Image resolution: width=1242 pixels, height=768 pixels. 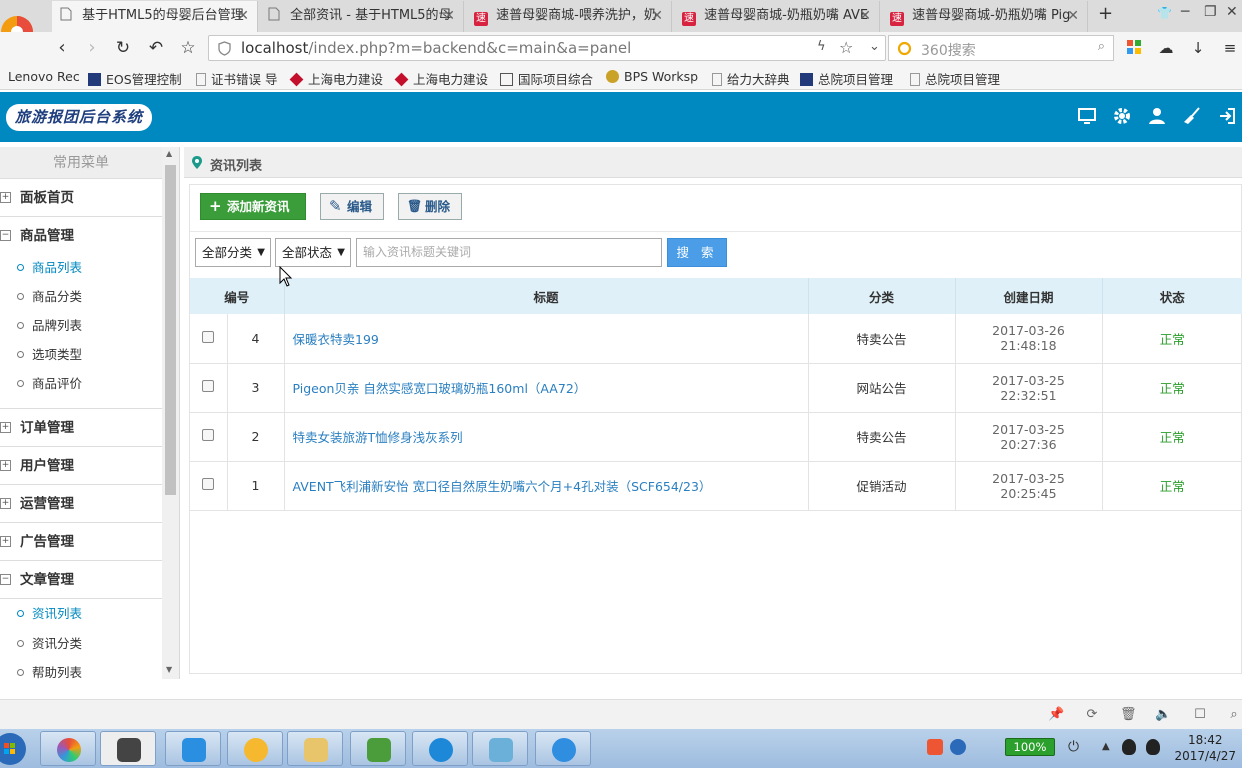 What do you see at coordinates (81, 542) in the screenshot?
I see `sidebar-group-ads: + 广告管理` at bounding box center [81, 542].